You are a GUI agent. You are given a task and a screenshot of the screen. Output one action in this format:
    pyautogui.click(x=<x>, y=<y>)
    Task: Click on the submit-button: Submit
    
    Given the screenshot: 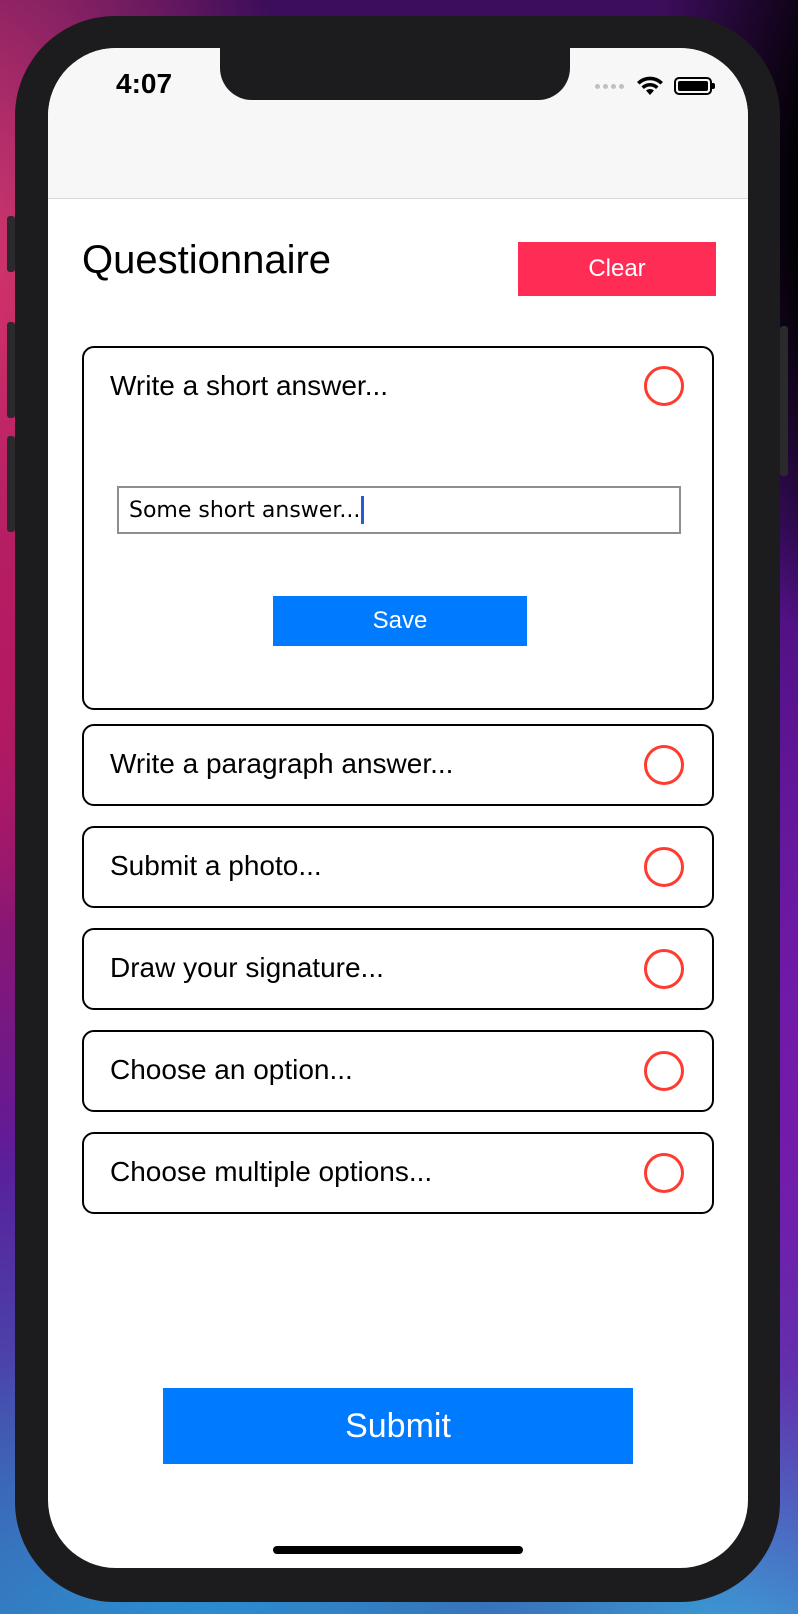 What is the action you would take?
    pyautogui.click(x=398, y=1426)
    